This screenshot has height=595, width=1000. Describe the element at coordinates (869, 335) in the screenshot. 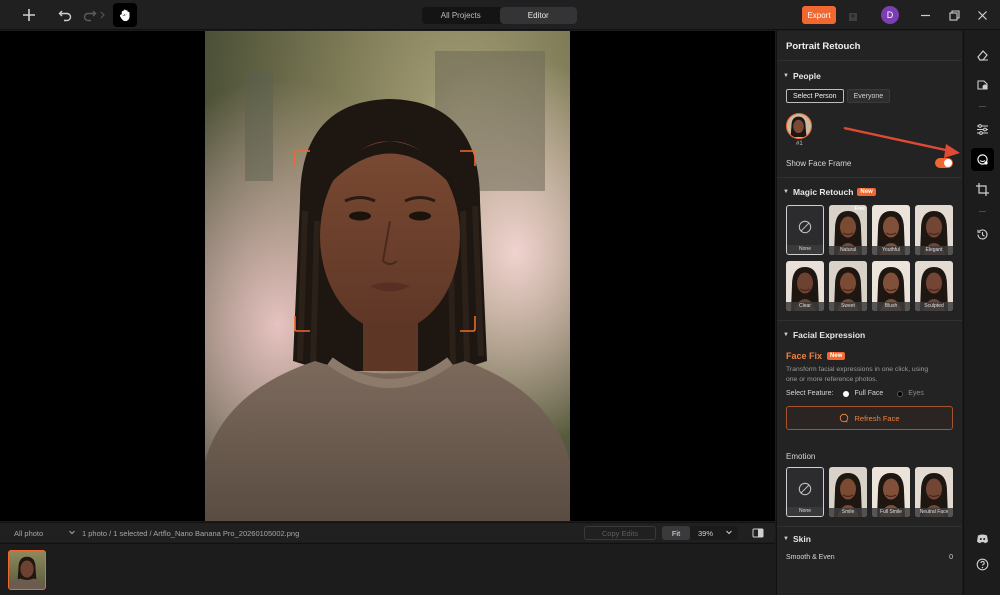

I see `facial-expression-header: ▼ Facial Expression` at that location.